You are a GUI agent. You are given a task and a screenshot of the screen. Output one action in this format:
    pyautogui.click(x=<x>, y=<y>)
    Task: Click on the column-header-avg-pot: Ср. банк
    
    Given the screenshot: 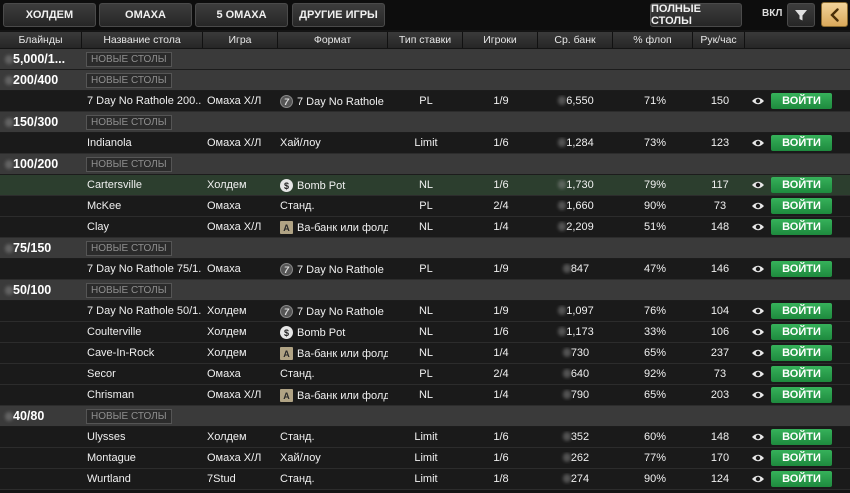 What is the action you would take?
    pyautogui.click(x=575, y=40)
    